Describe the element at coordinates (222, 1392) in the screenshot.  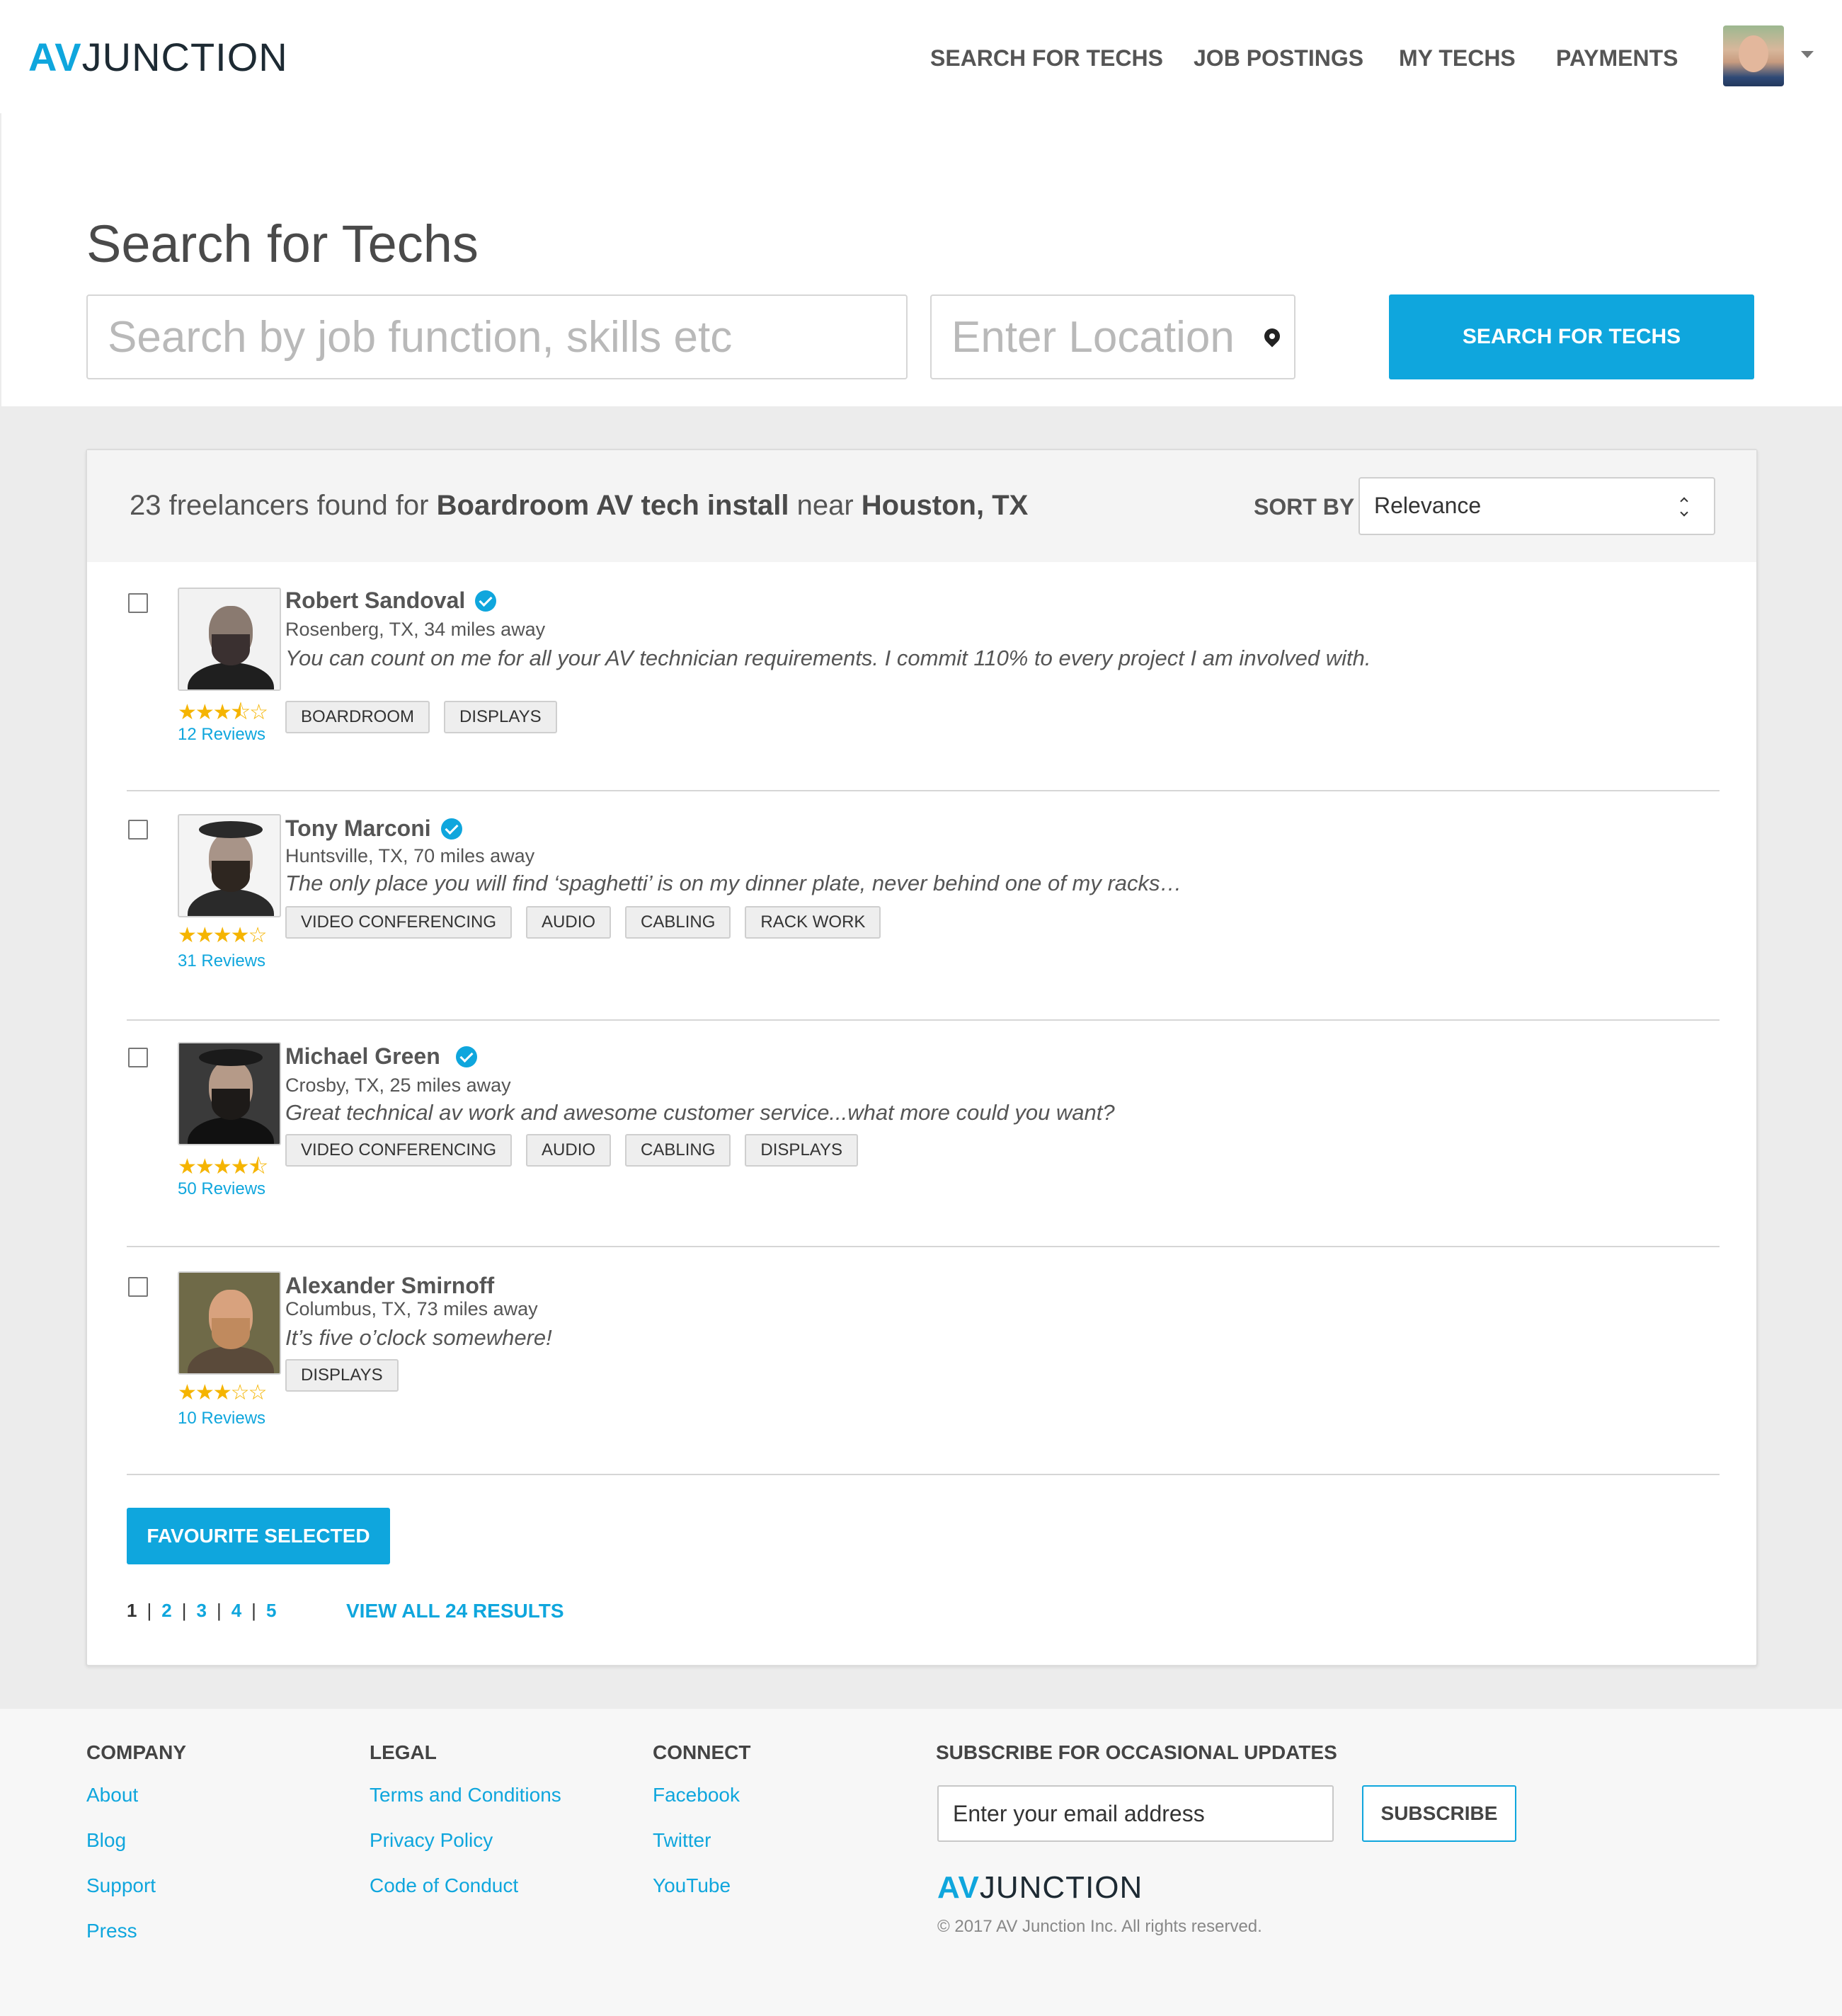
I see `star-rating: ★★★☆☆` at that location.